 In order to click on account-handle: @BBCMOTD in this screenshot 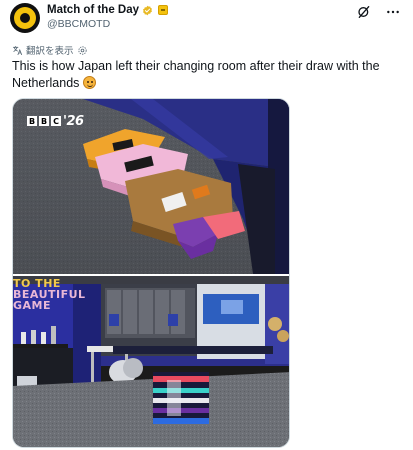, I will do `click(78, 24)`.